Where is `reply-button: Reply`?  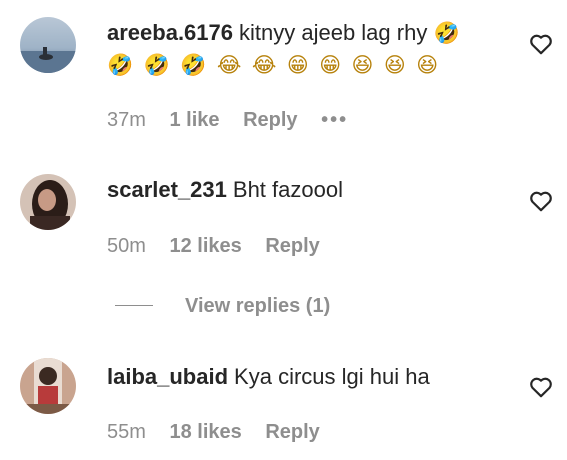
reply-button: Reply is located at coordinates (292, 432).